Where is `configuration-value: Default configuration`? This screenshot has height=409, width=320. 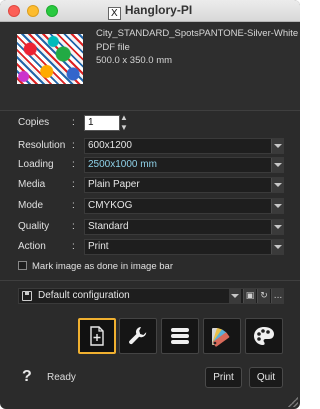
configuration-value: Default configuration is located at coordinates (84, 295).